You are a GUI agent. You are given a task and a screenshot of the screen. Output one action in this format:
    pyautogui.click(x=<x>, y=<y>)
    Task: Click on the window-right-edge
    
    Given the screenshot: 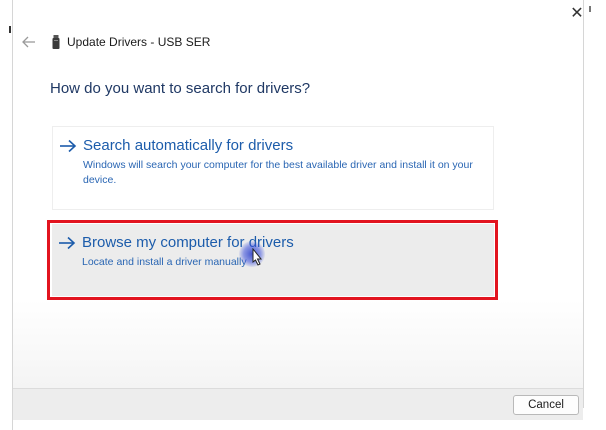 What is the action you would take?
    pyautogui.click(x=583, y=204)
    